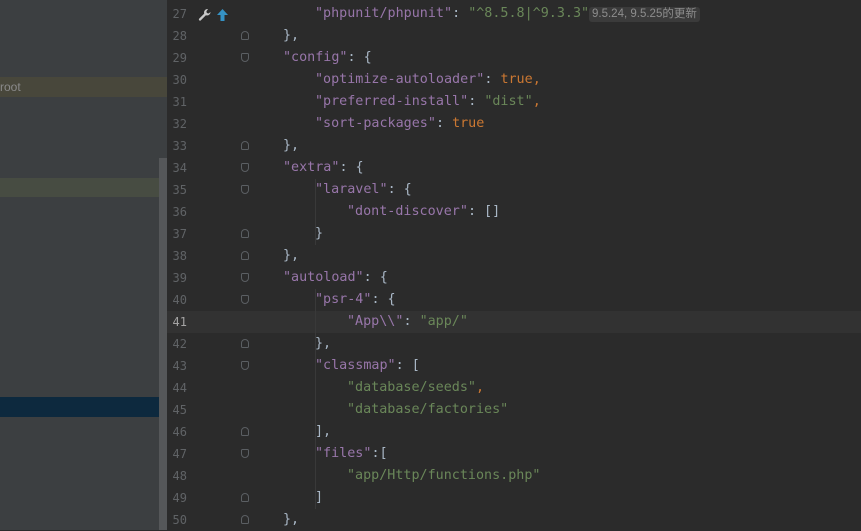 This screenshot has height=531, width=861. I want to click on line-number: 42, so click(179, 344).